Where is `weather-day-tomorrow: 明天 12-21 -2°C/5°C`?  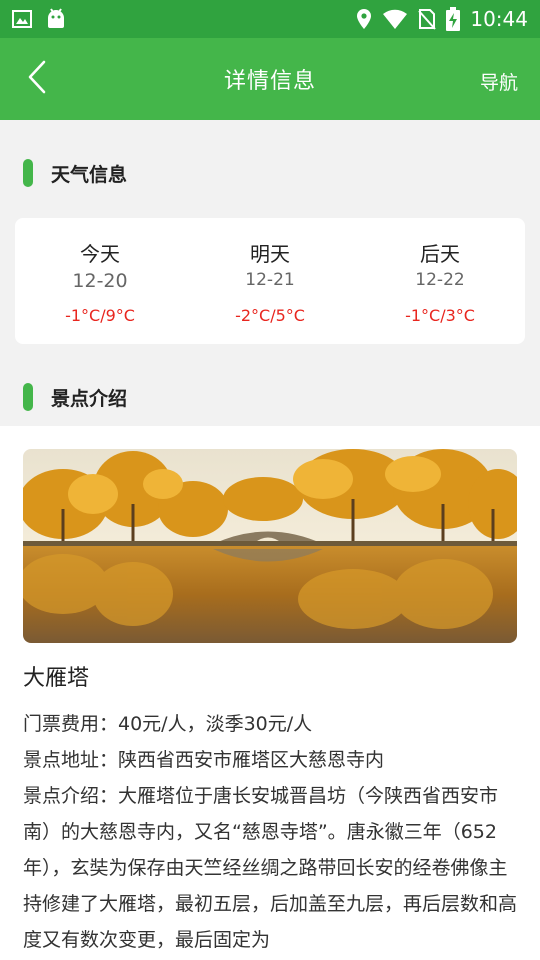 weather-day-tomorrow: 明天 12-21 -2°C/5°C is located at coordinates (270, 281).